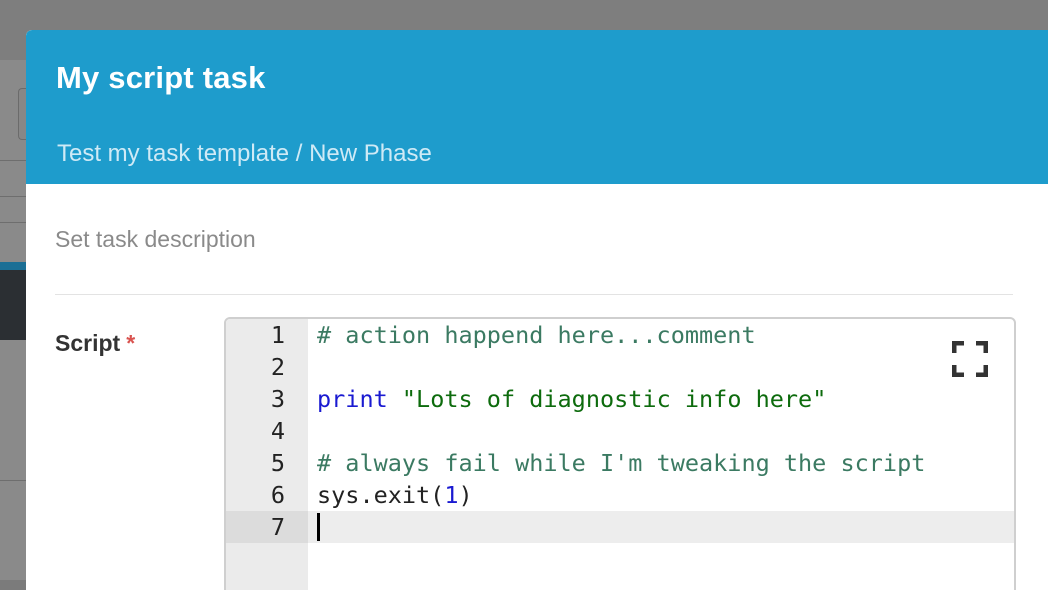  I want to click on line-number: 2, so click(277, 367).